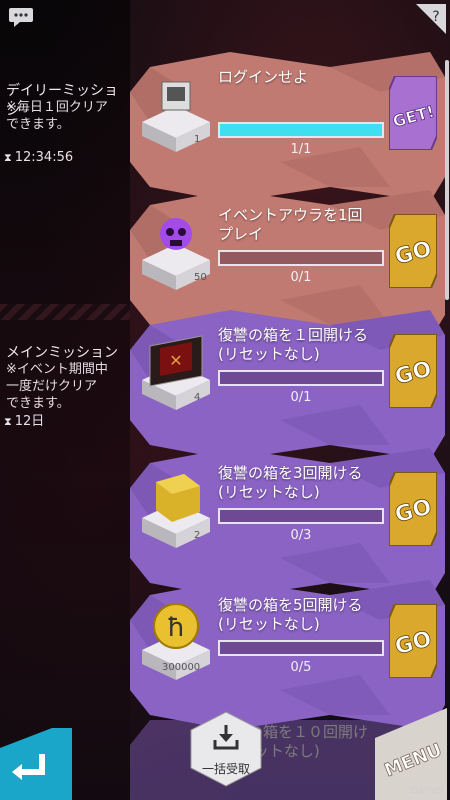 The width and height of the screenshot is (450, 800). I want to click on download-icon, so click(226, 737).